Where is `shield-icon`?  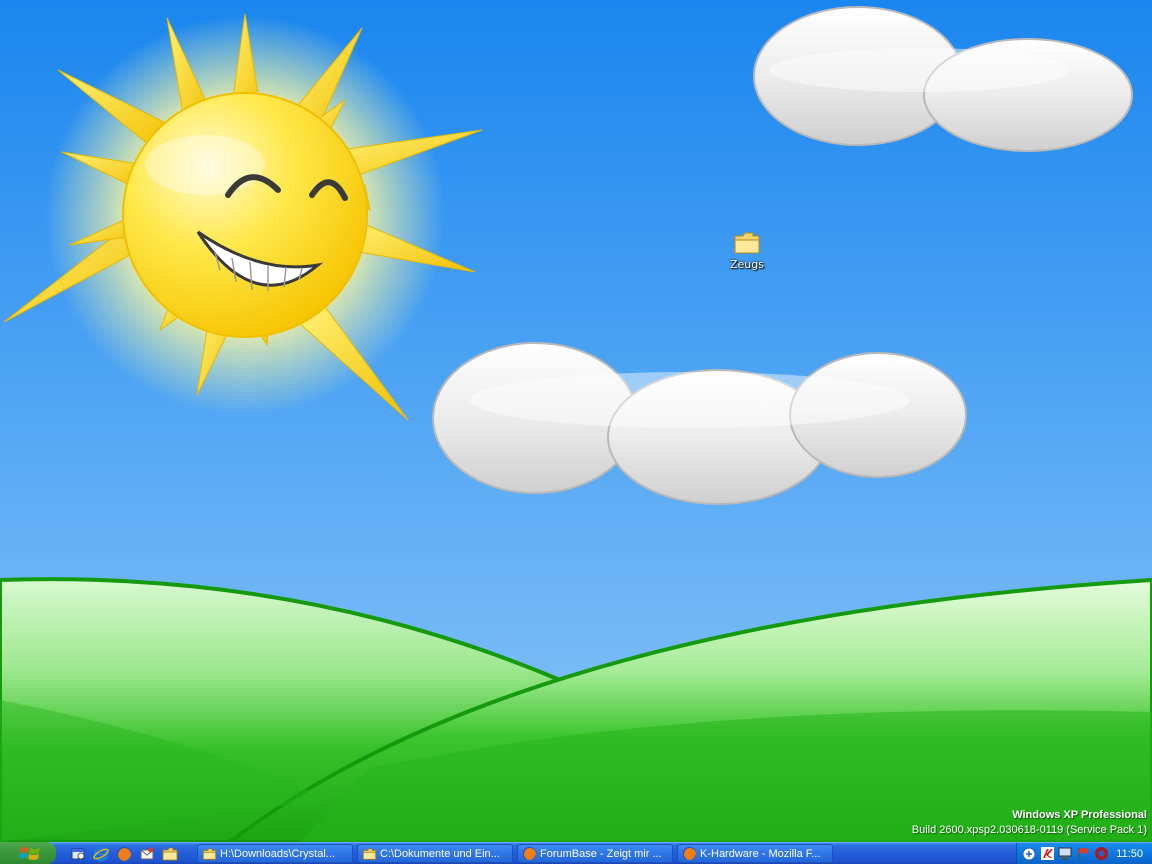 shield-icon is located at coordinates (1101, 854).